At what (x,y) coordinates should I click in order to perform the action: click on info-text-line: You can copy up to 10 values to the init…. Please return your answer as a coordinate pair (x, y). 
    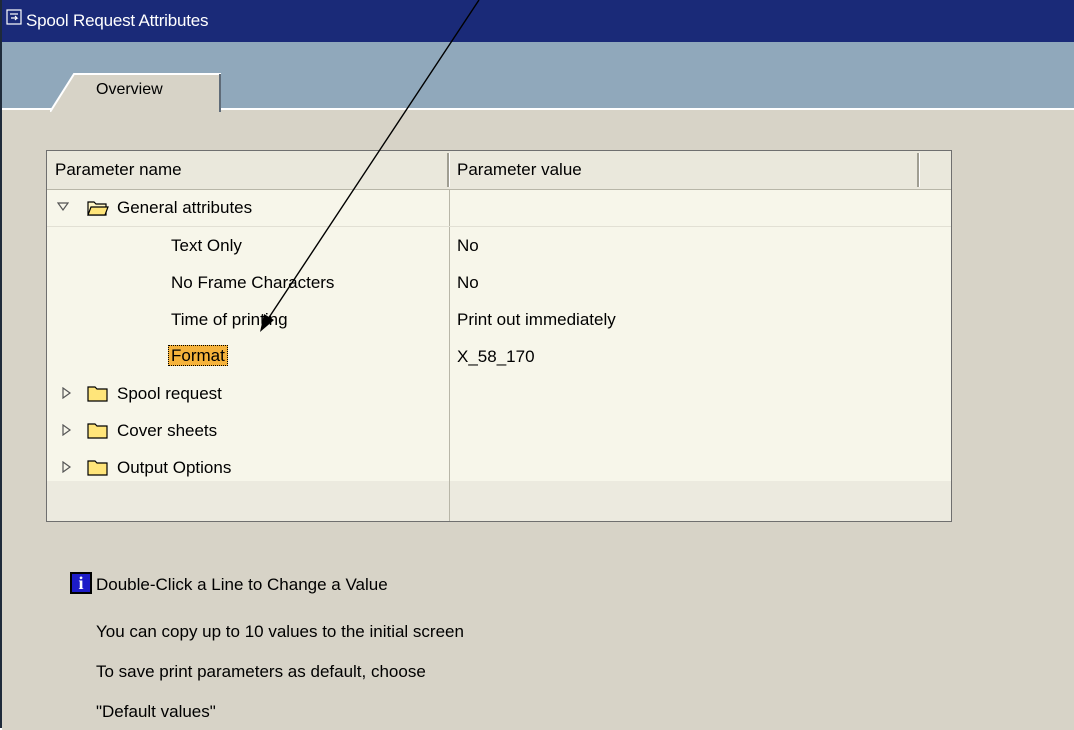
    Looking at the image, I should click on (280, 631).